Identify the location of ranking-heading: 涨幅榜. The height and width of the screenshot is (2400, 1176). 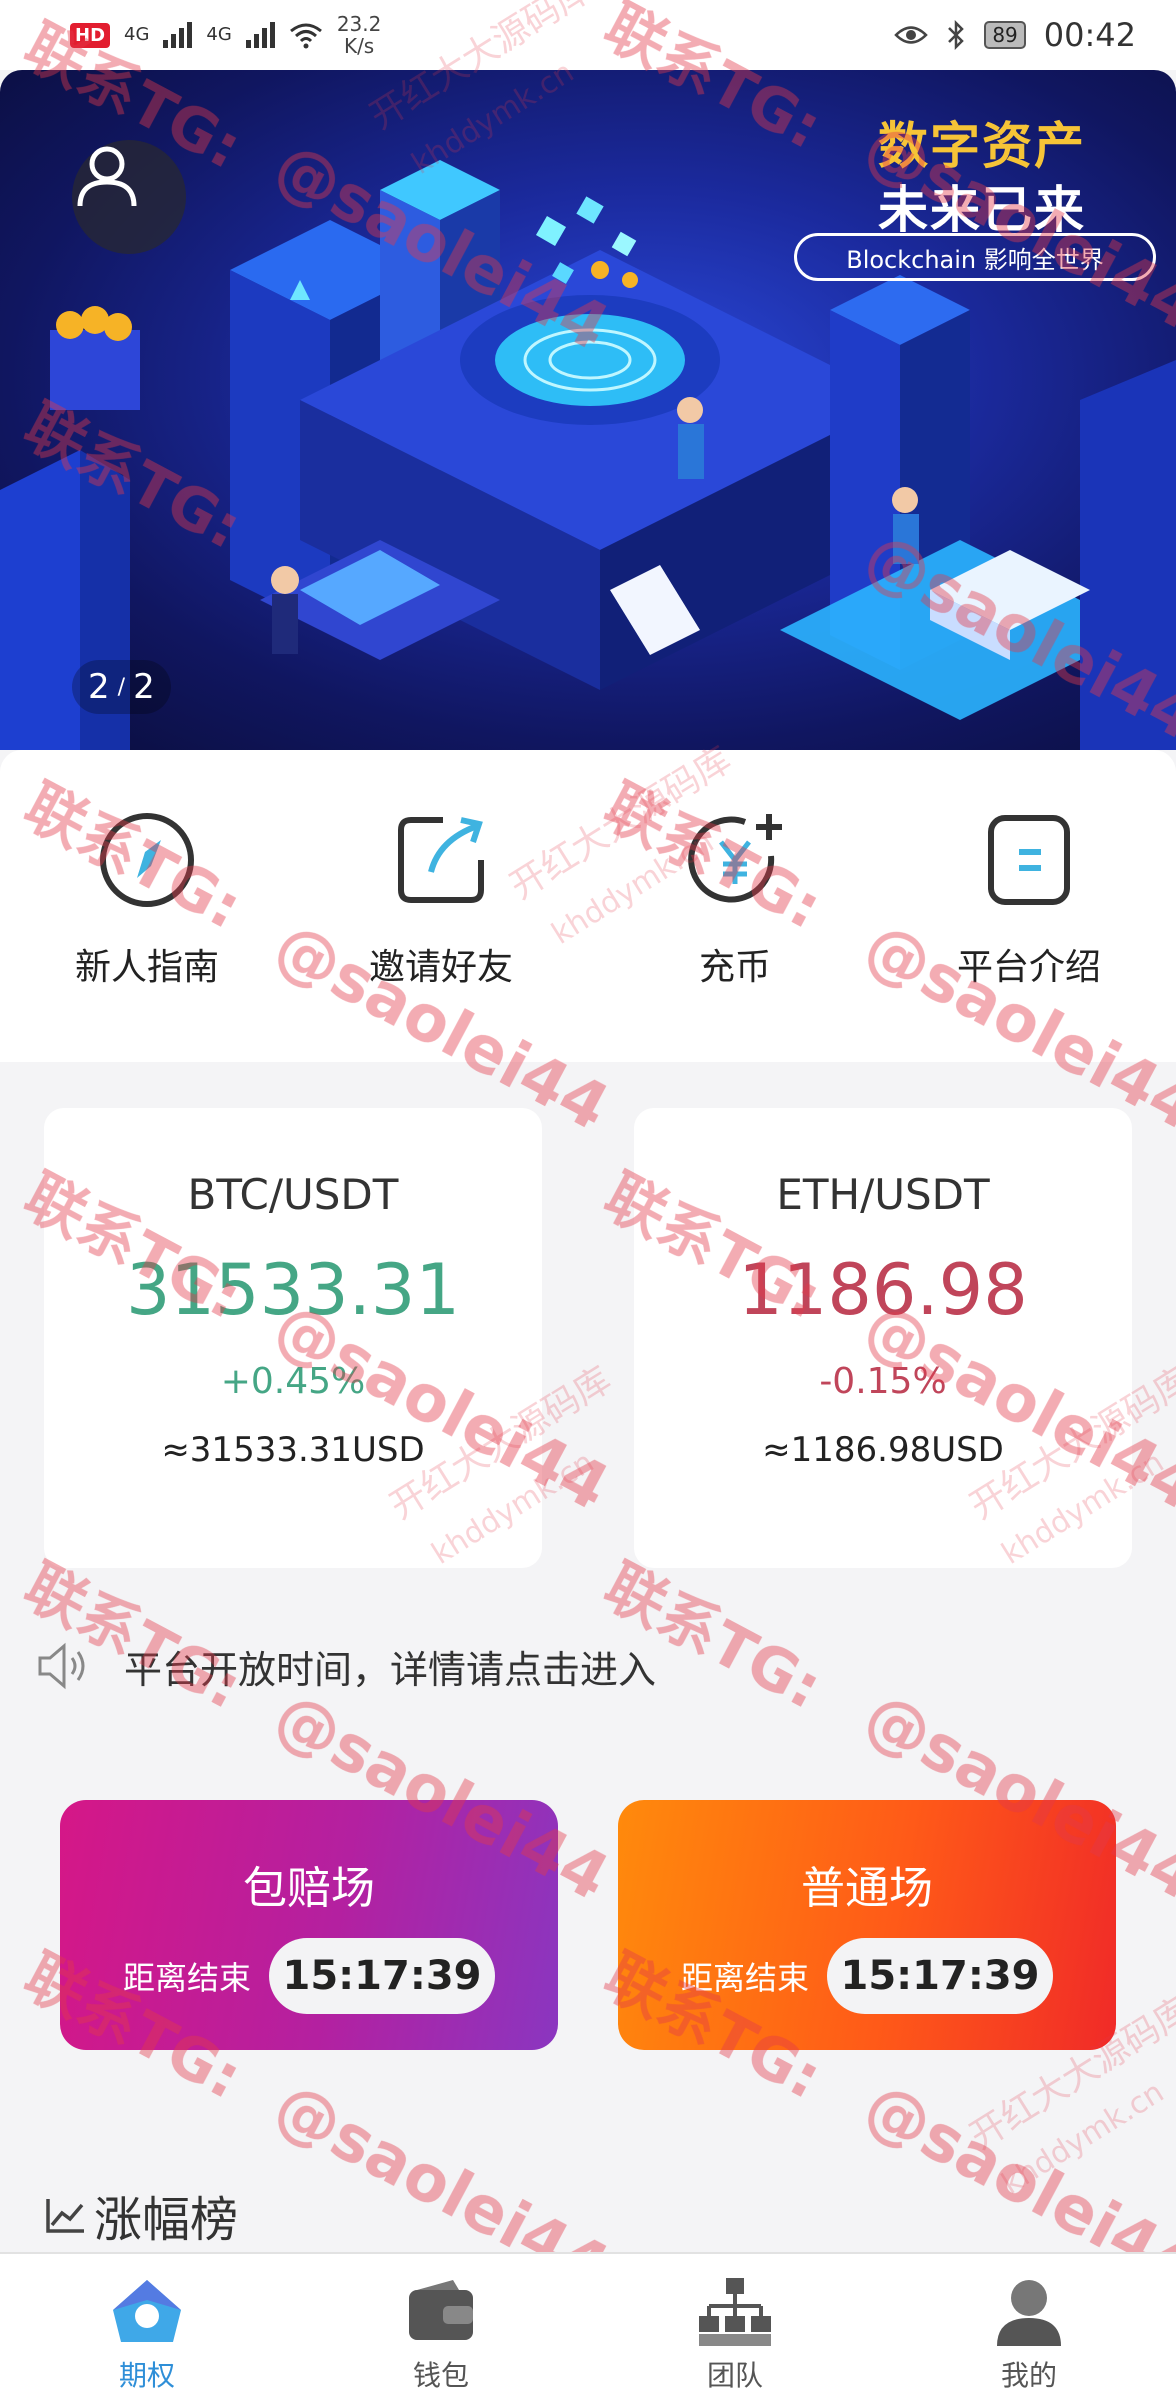
(141, 2215).